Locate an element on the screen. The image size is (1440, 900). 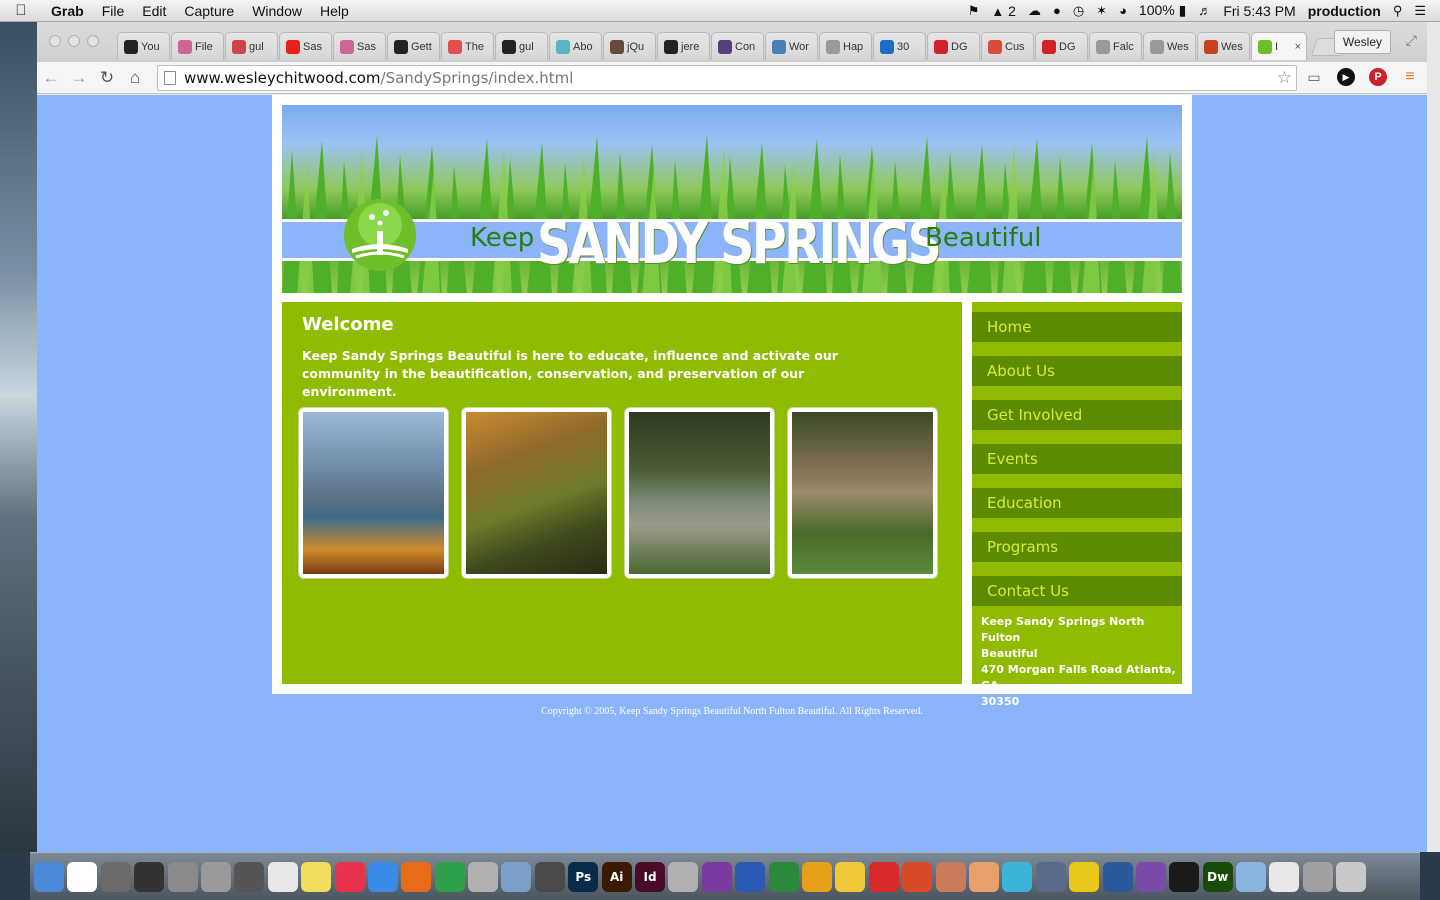
menu-edit: Edit is located at coordinates (154, 11).